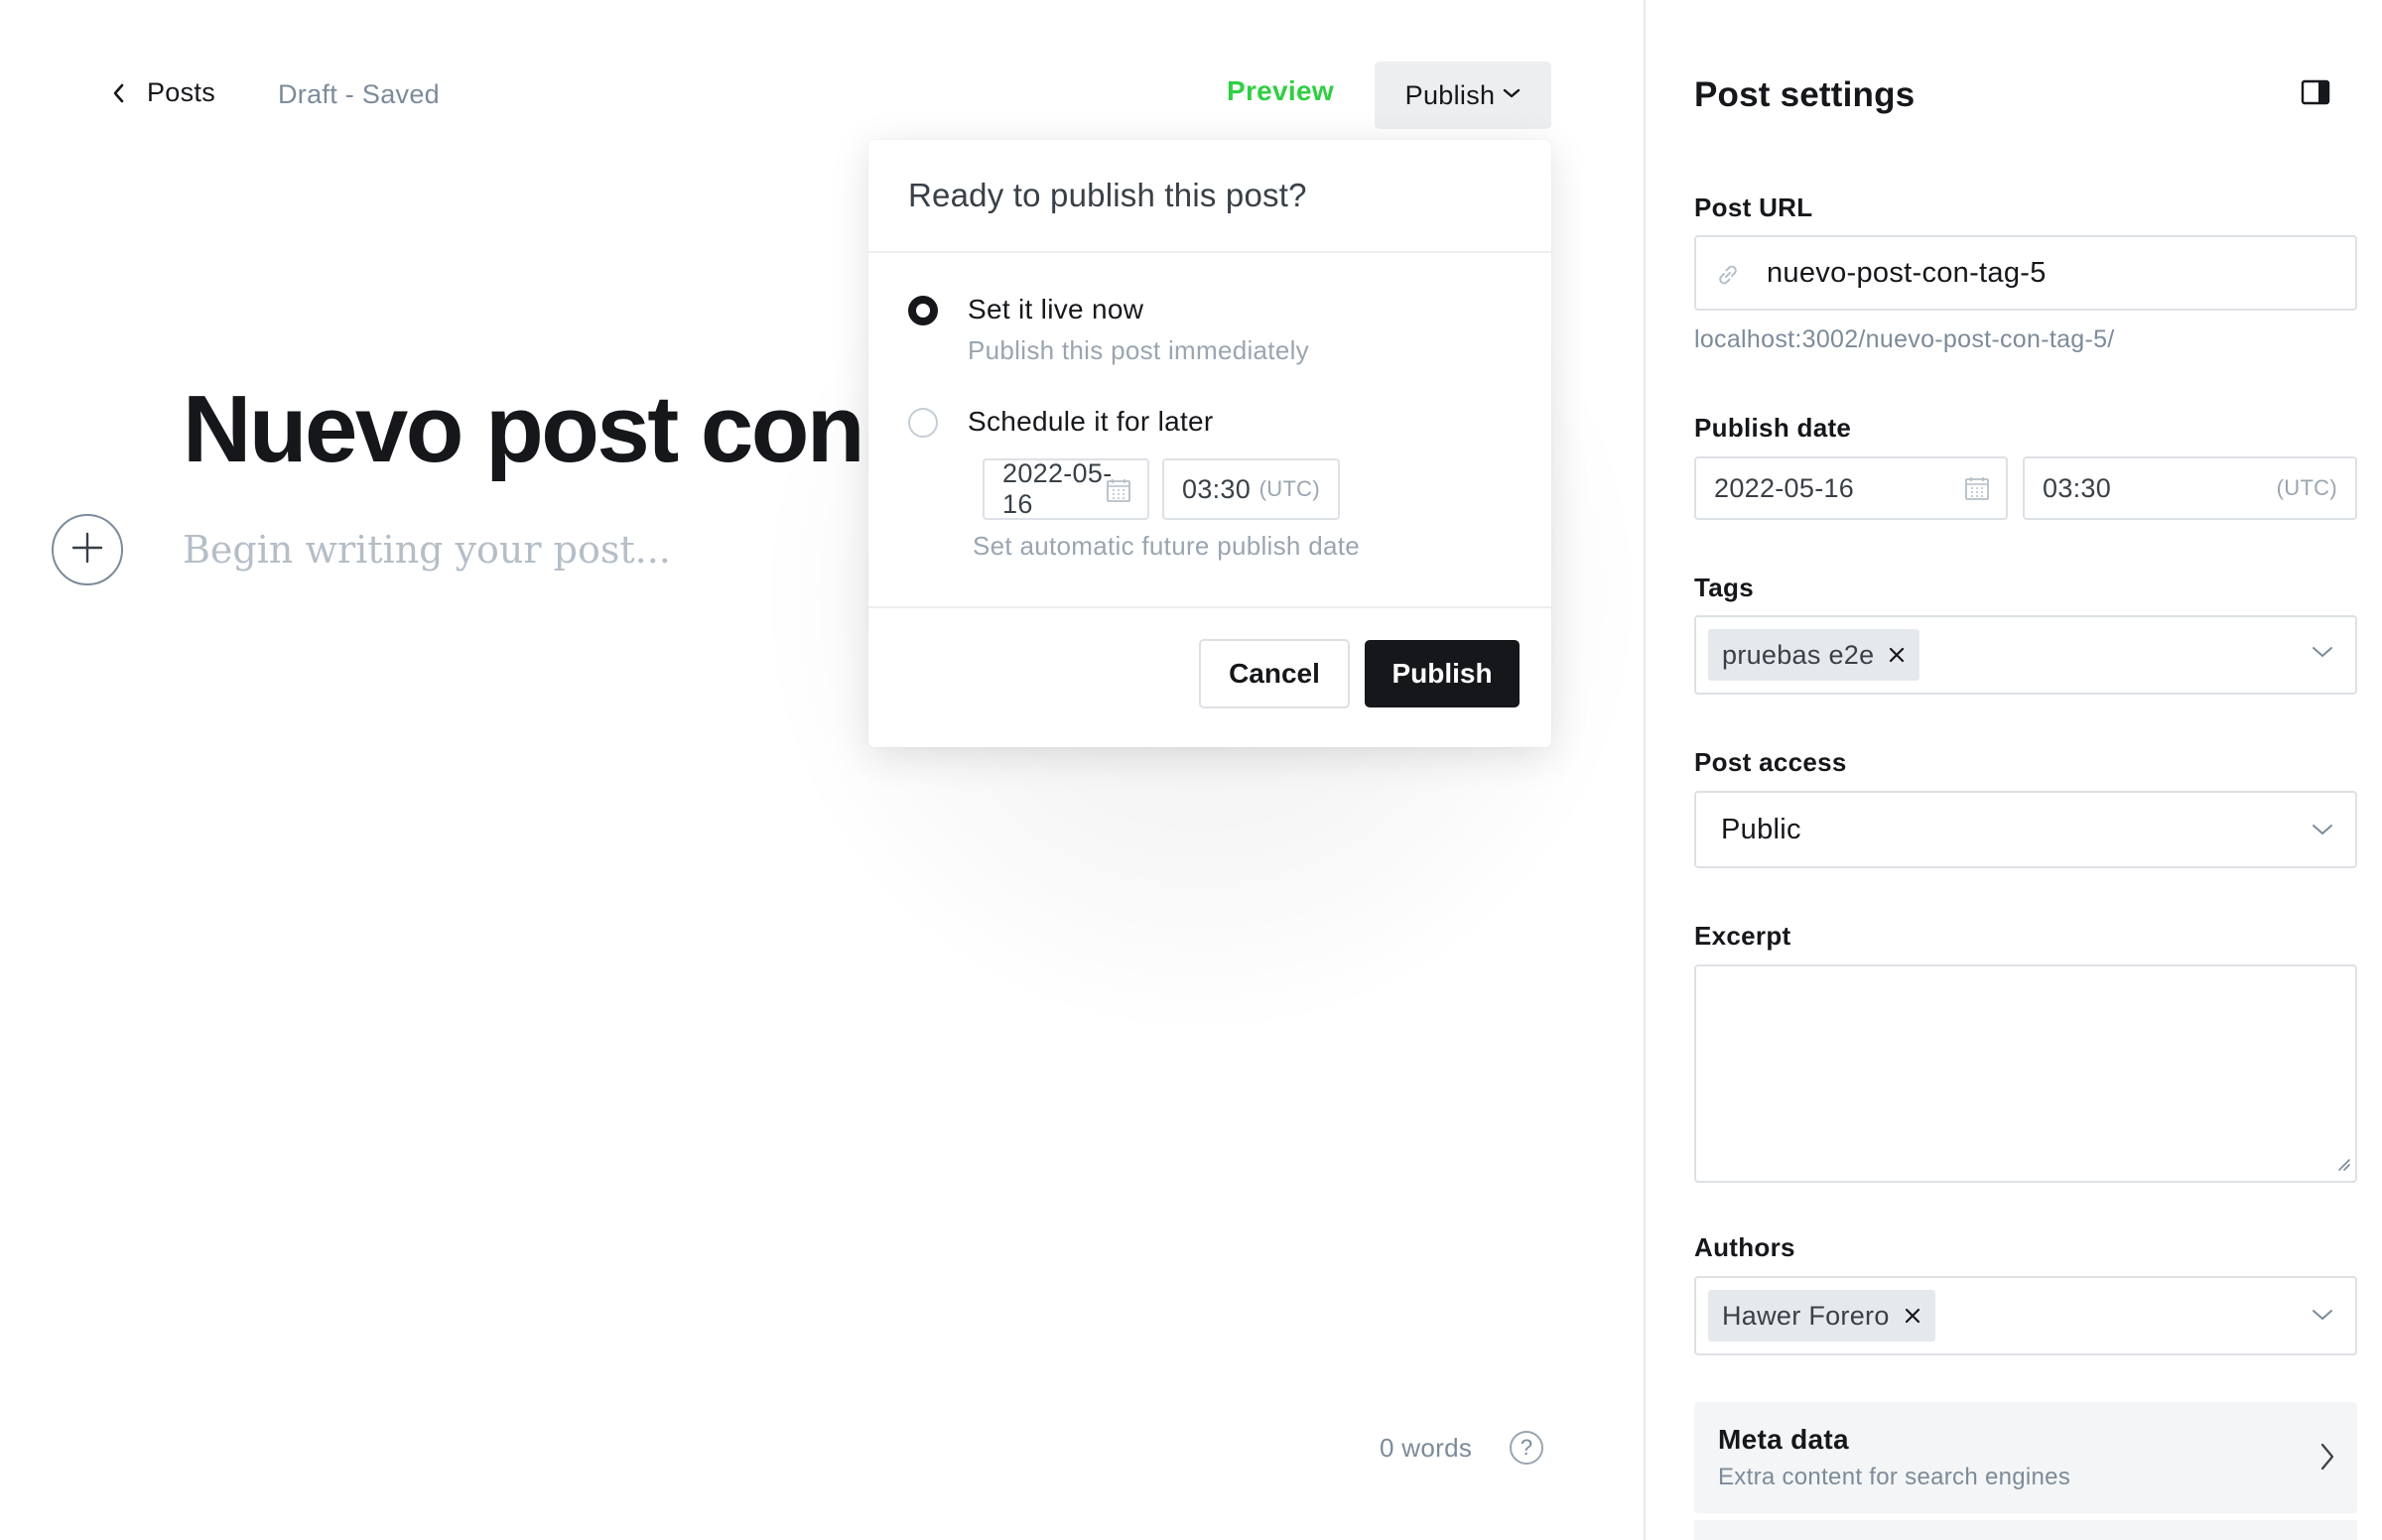 The width and height of the screenshot is (2382, 1540). I want to click on divider, so click(1210, 607).